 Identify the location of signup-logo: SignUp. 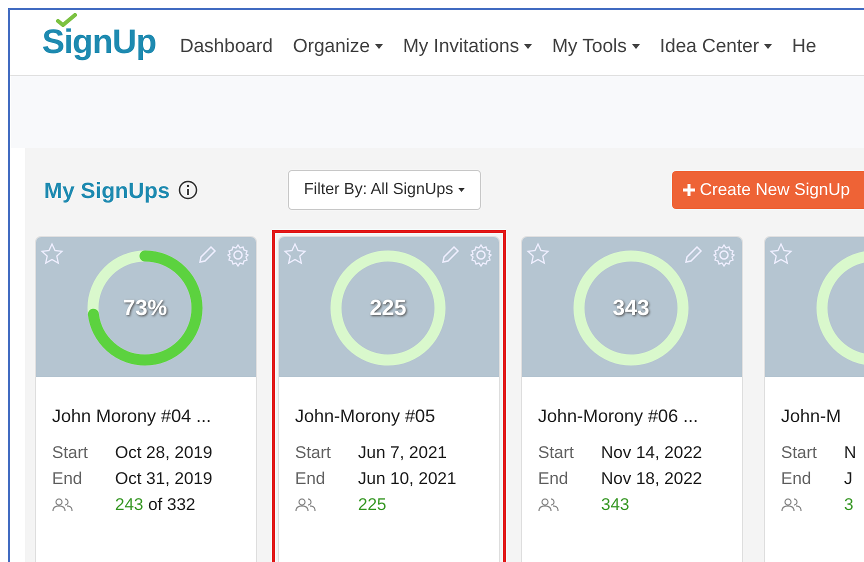
(99, 42).